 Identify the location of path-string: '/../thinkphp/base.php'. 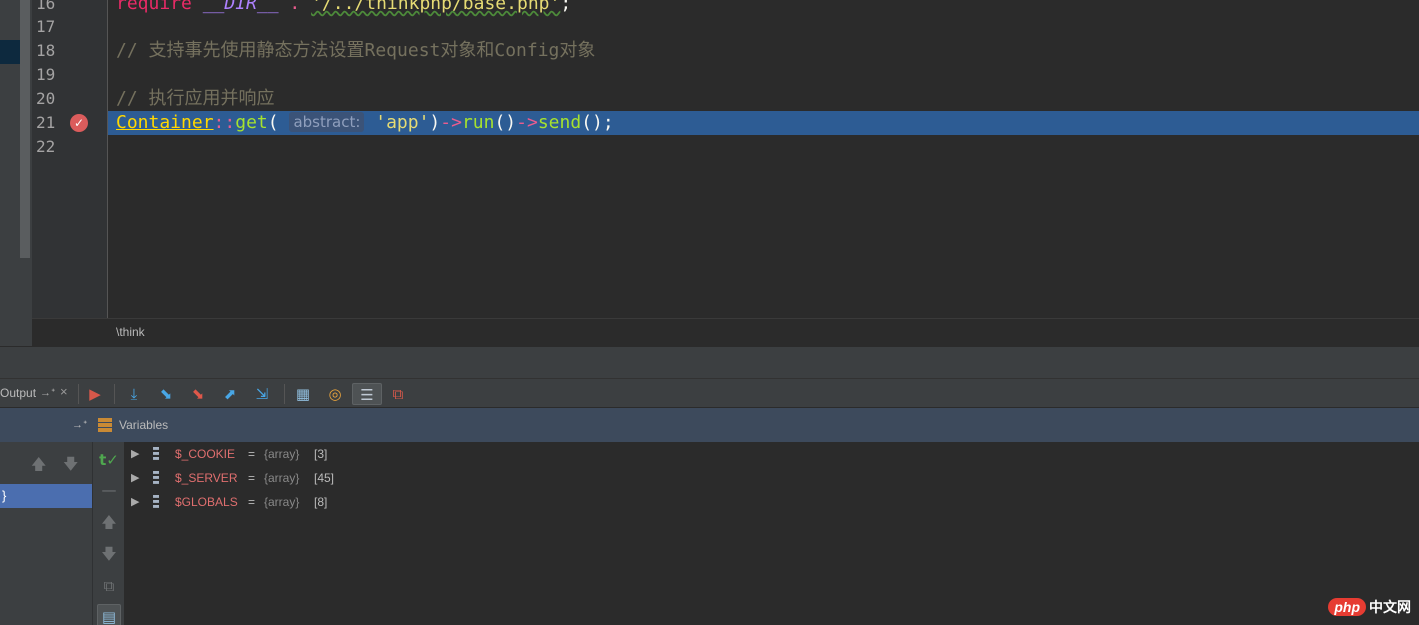
(436, 7).